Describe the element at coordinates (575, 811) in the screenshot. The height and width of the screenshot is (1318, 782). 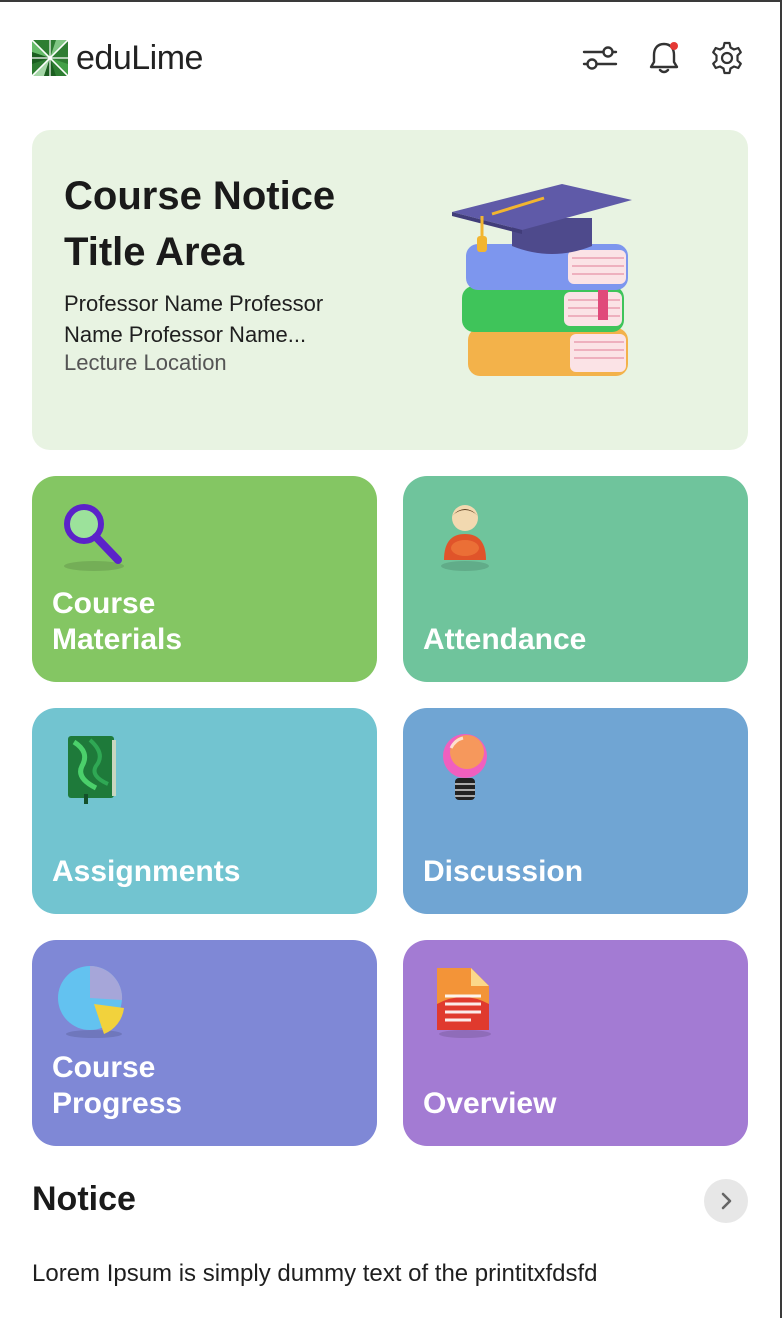
I see `tile-discussion: Discussion` at that location.